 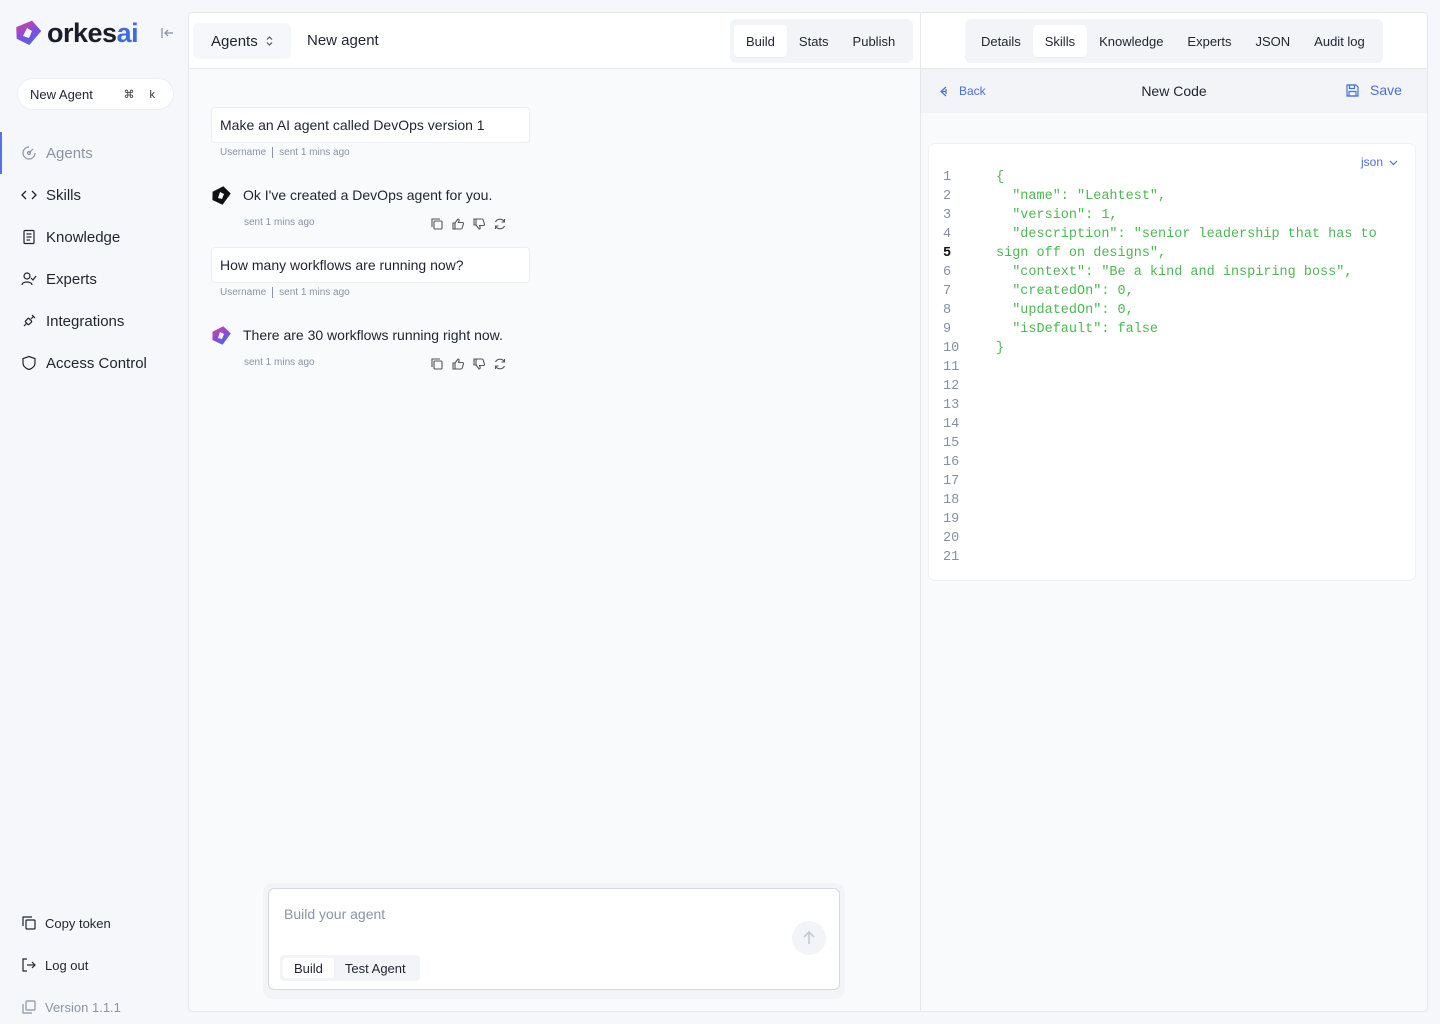 What do you see at coordinates (335, 914) in the screenshot?
I see `composer-placeholder: Build your agent` at bounding box center [335, 914].